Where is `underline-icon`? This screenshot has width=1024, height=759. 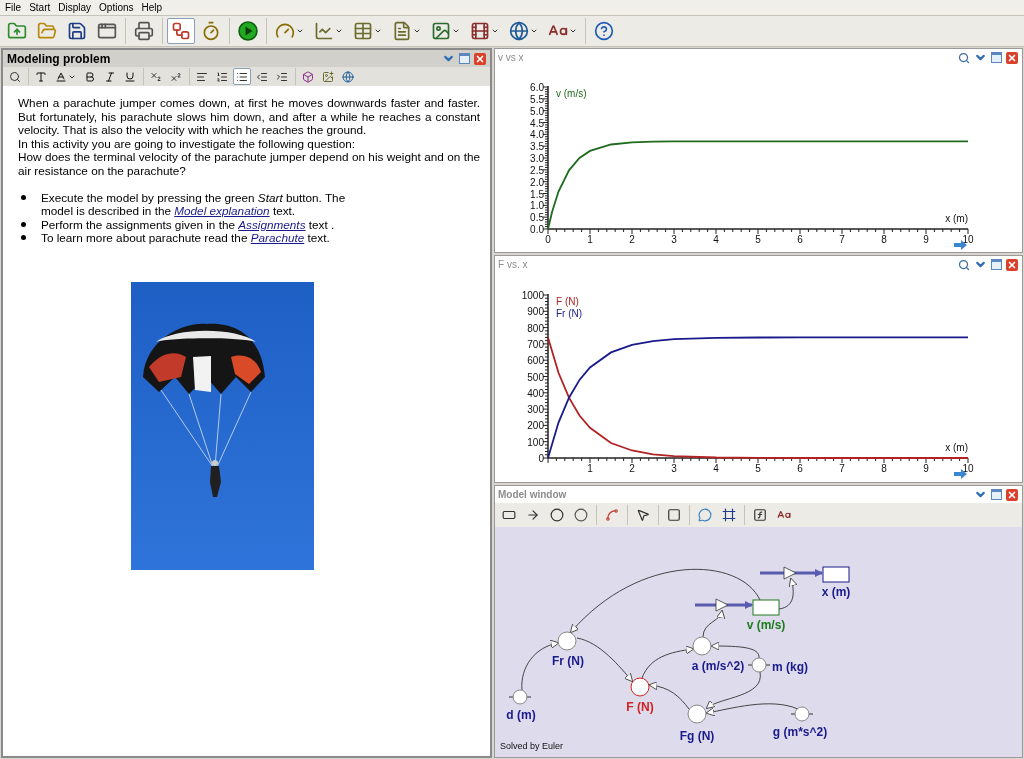 underline-icon is located at coordinates (130, 76).